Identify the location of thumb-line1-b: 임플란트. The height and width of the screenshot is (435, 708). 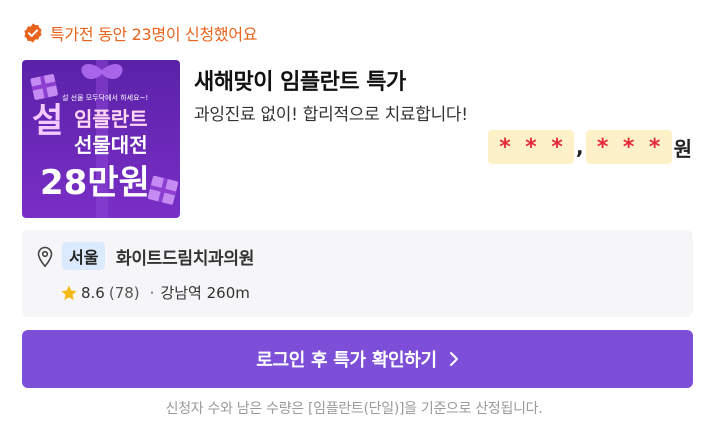
(111, 119).